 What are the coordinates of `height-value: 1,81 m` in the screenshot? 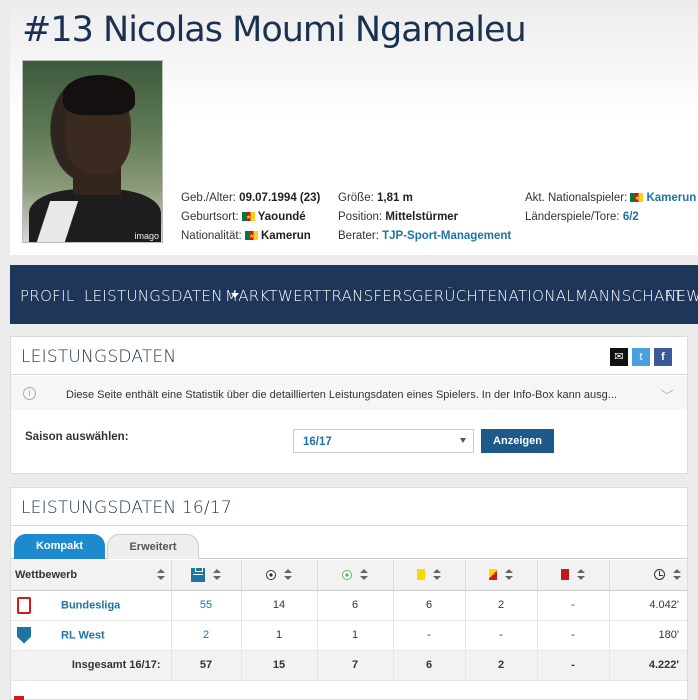 It's located at (395, 198).